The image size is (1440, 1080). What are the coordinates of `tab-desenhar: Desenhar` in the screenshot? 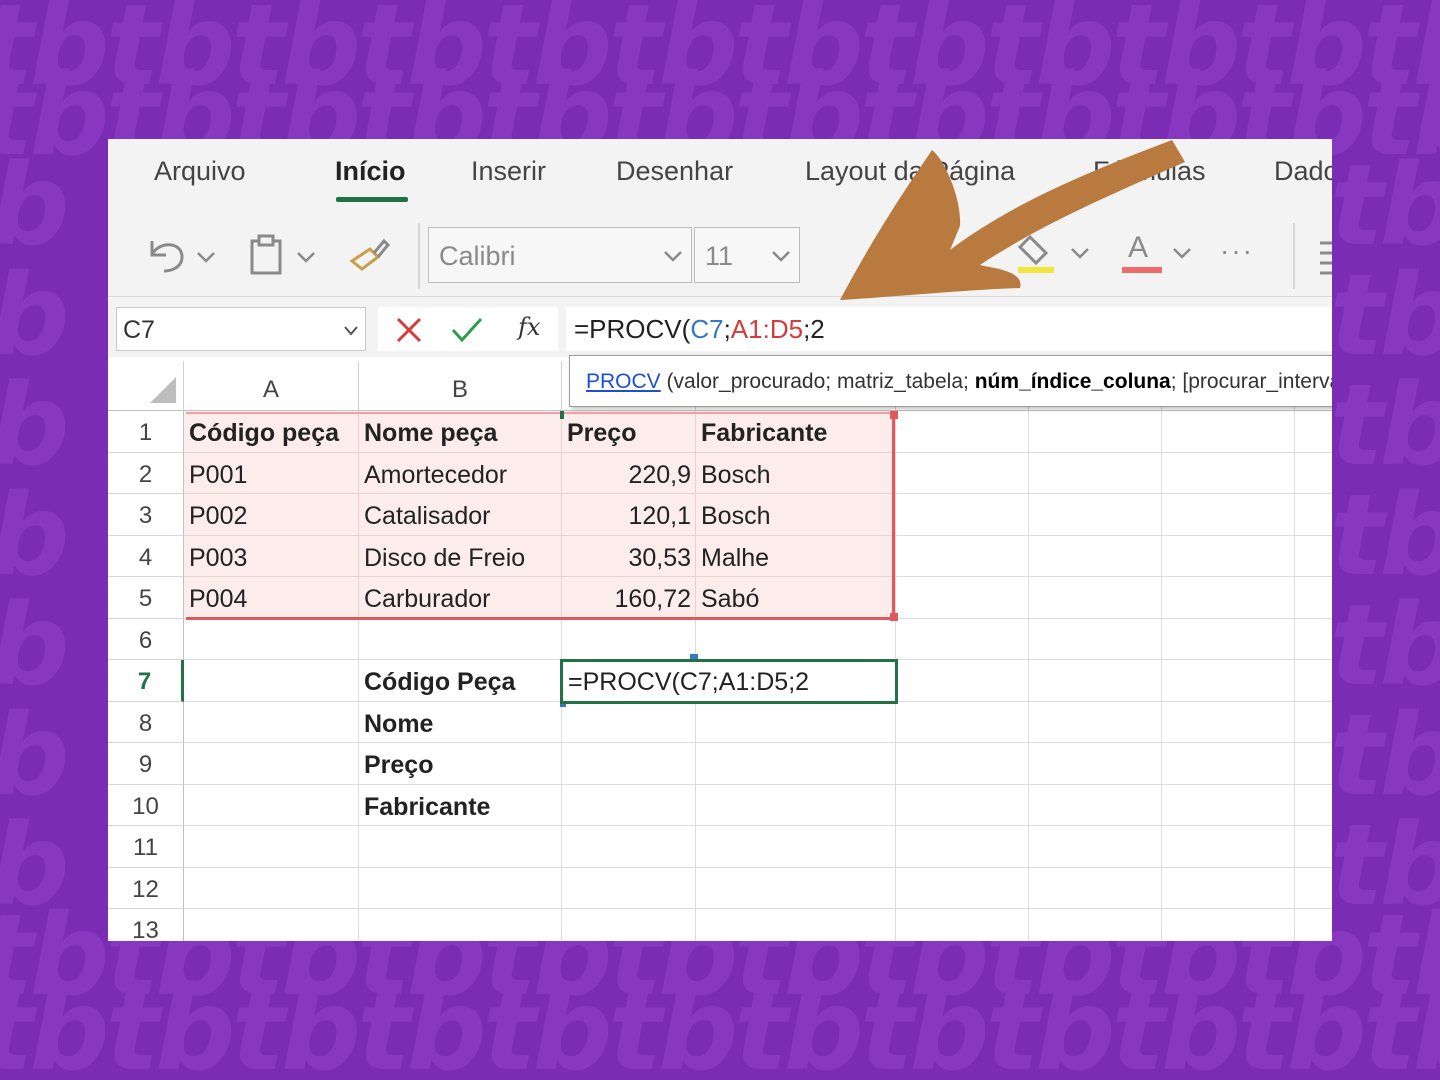 It's located at (674, 171).